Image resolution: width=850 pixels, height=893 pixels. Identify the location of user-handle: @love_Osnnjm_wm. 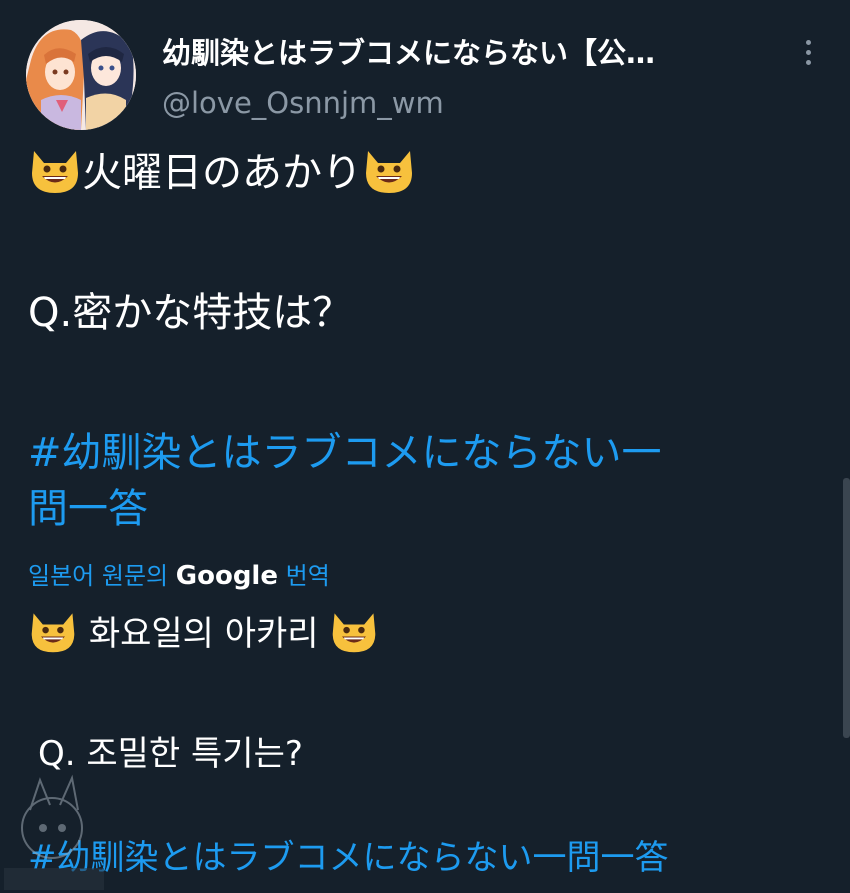
(303, 103).